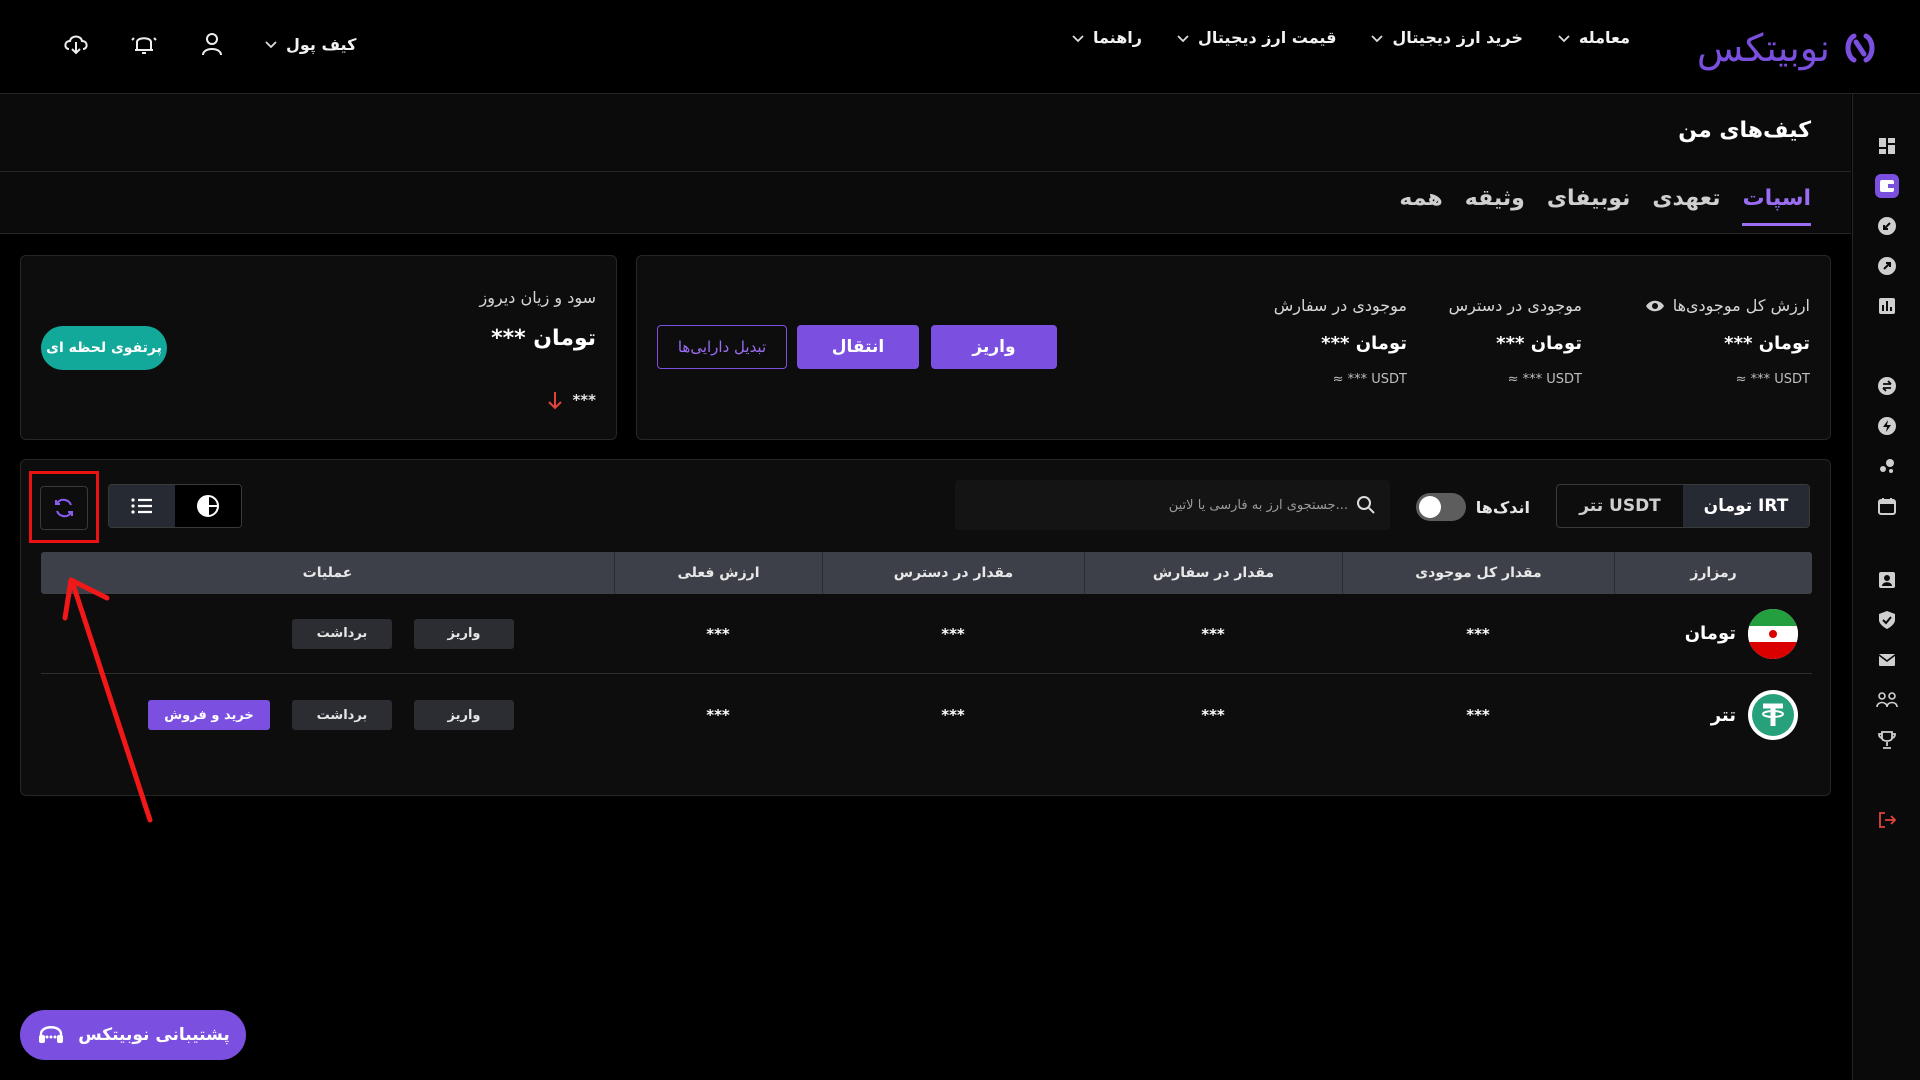 This screenshot has height=1080, width=1920. Describe the element at coordinates (1887, 226) in the screenshot. I see `sidebar-item-deposit` at that location.